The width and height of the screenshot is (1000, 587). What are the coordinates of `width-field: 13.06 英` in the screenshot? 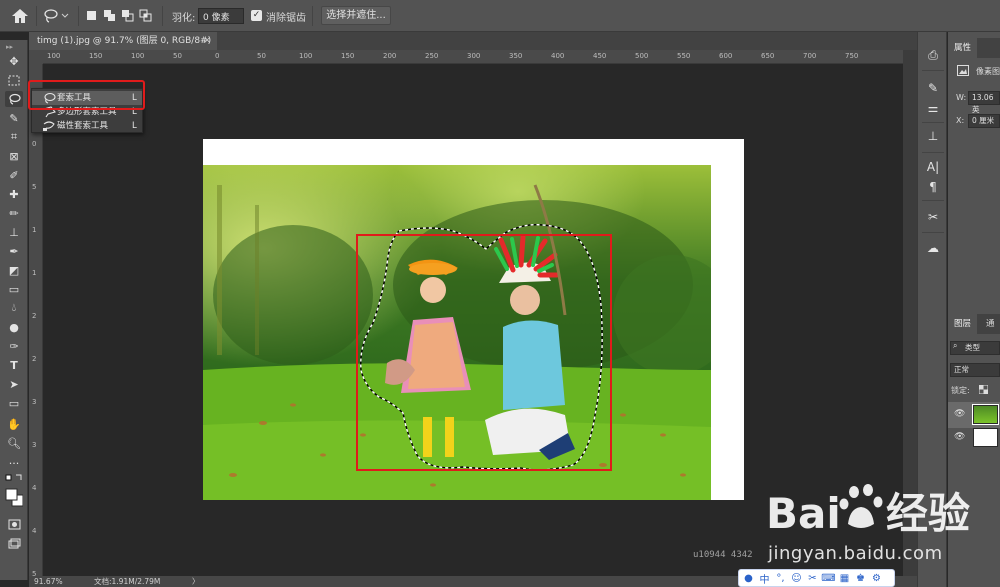 It's located at (984, 102).